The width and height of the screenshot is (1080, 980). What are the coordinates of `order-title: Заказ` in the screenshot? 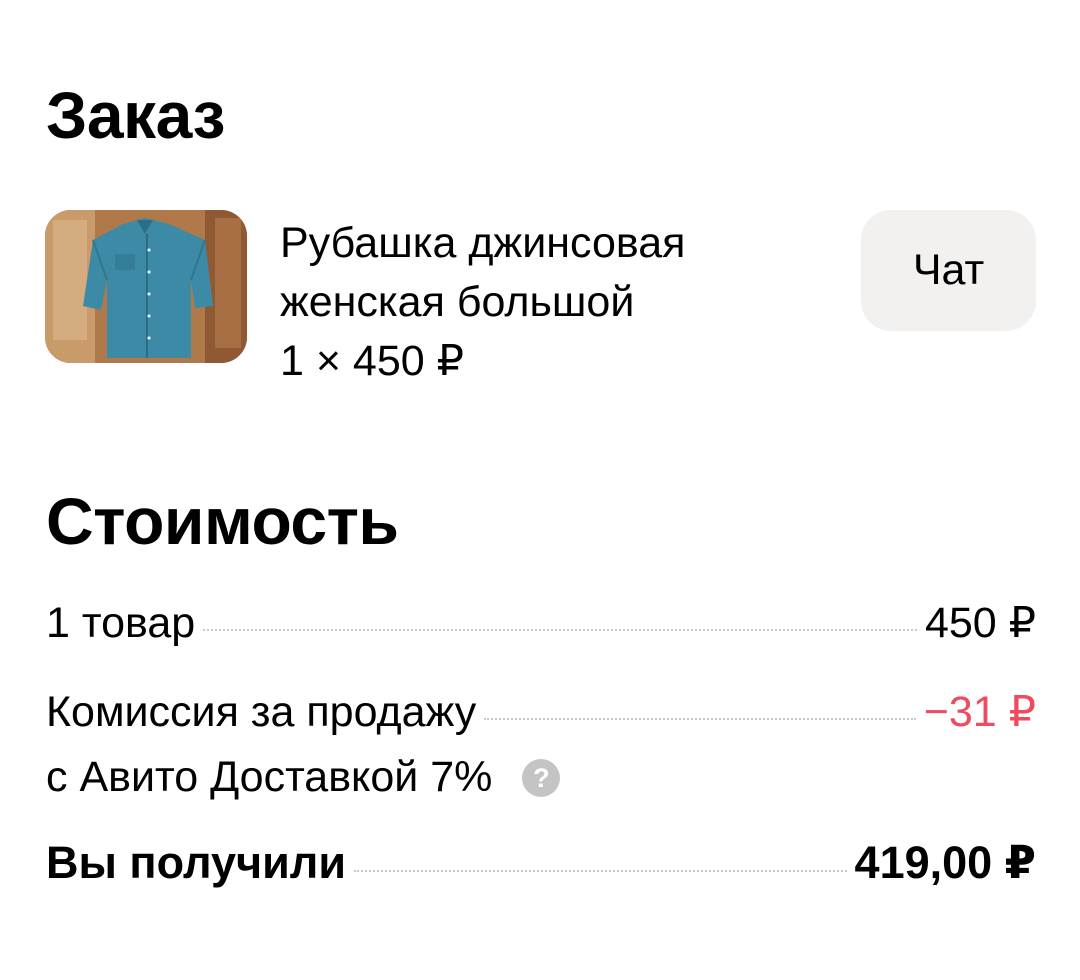 It's located at (135, 115).